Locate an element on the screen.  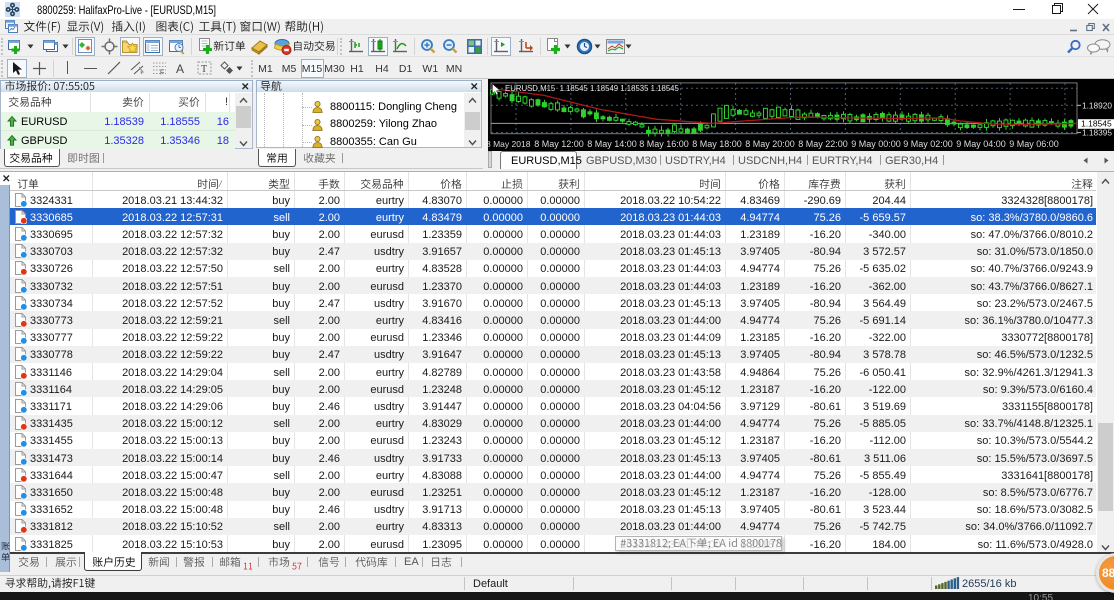
svg-text: 9 May 06:00 is located at coordinates (1034, 144).